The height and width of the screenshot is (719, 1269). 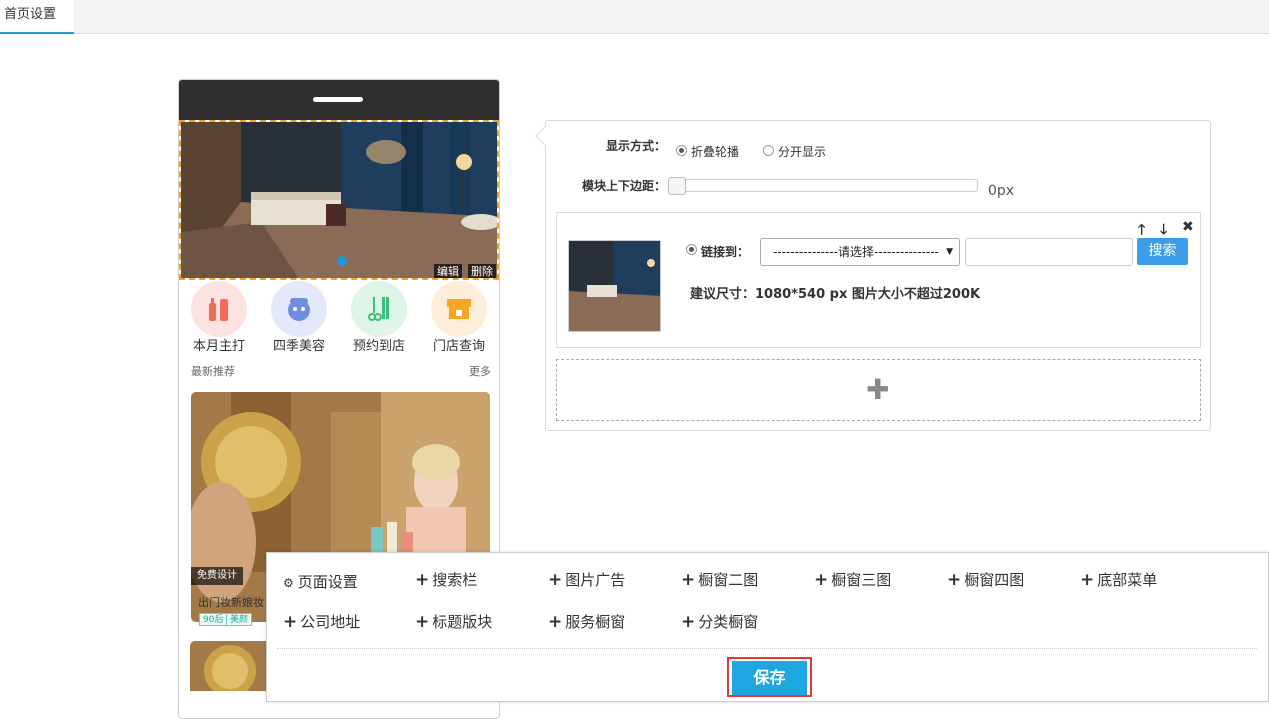 What do you see at coordinates (768, 150) in the screenshot?
I see `radio-separate` at bounding box center [768, 150].